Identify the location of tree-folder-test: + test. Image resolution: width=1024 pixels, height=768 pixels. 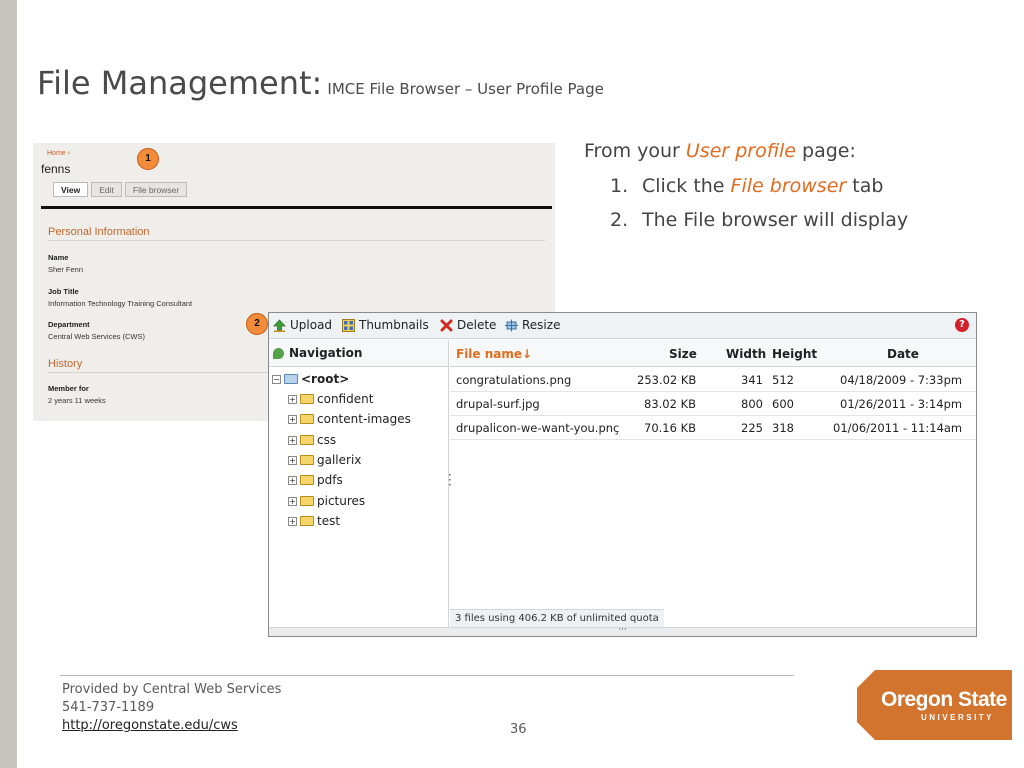
(314, 521).